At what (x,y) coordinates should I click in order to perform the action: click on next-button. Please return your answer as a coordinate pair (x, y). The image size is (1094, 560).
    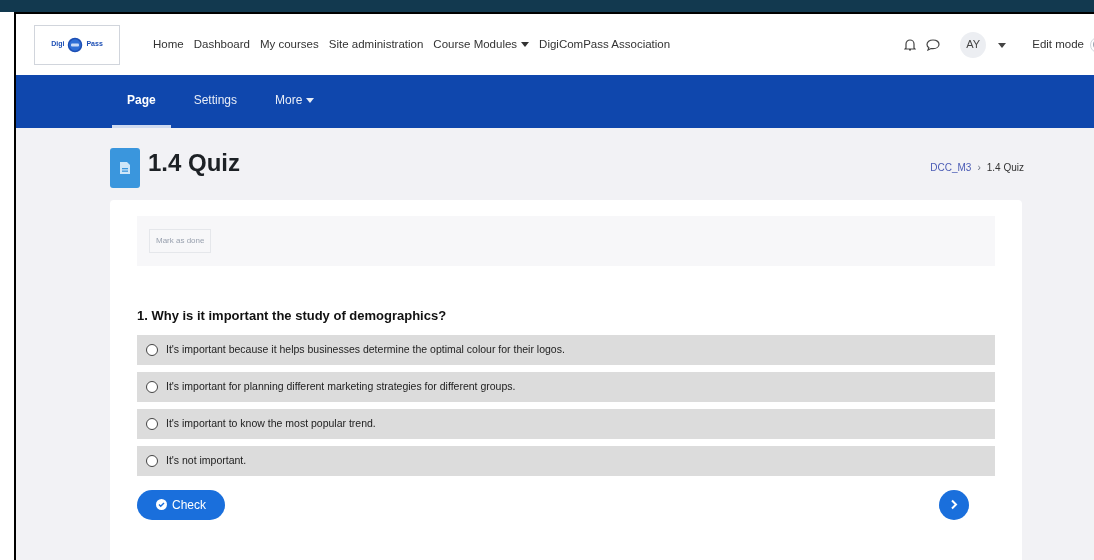
    Looking at the image, I should click on (954, 504).